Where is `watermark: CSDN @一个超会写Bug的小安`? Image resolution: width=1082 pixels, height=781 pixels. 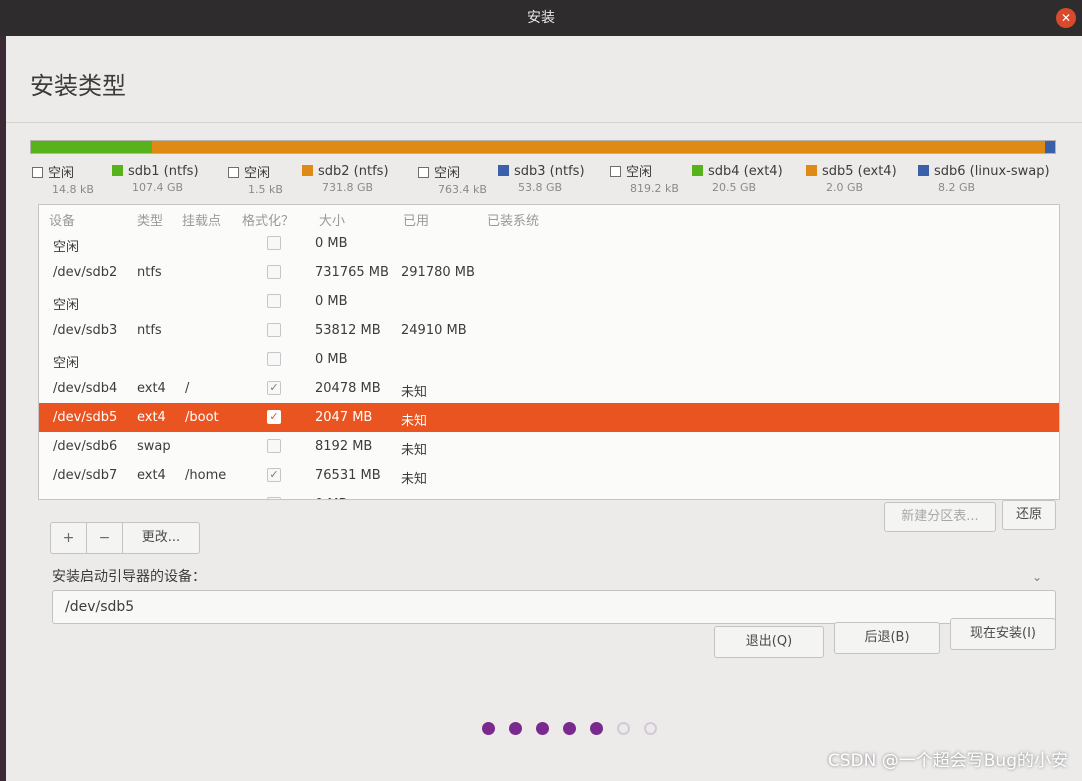 watermark: CSDN @一个超会写Bug的小安 is located at coordinates (947, 761).